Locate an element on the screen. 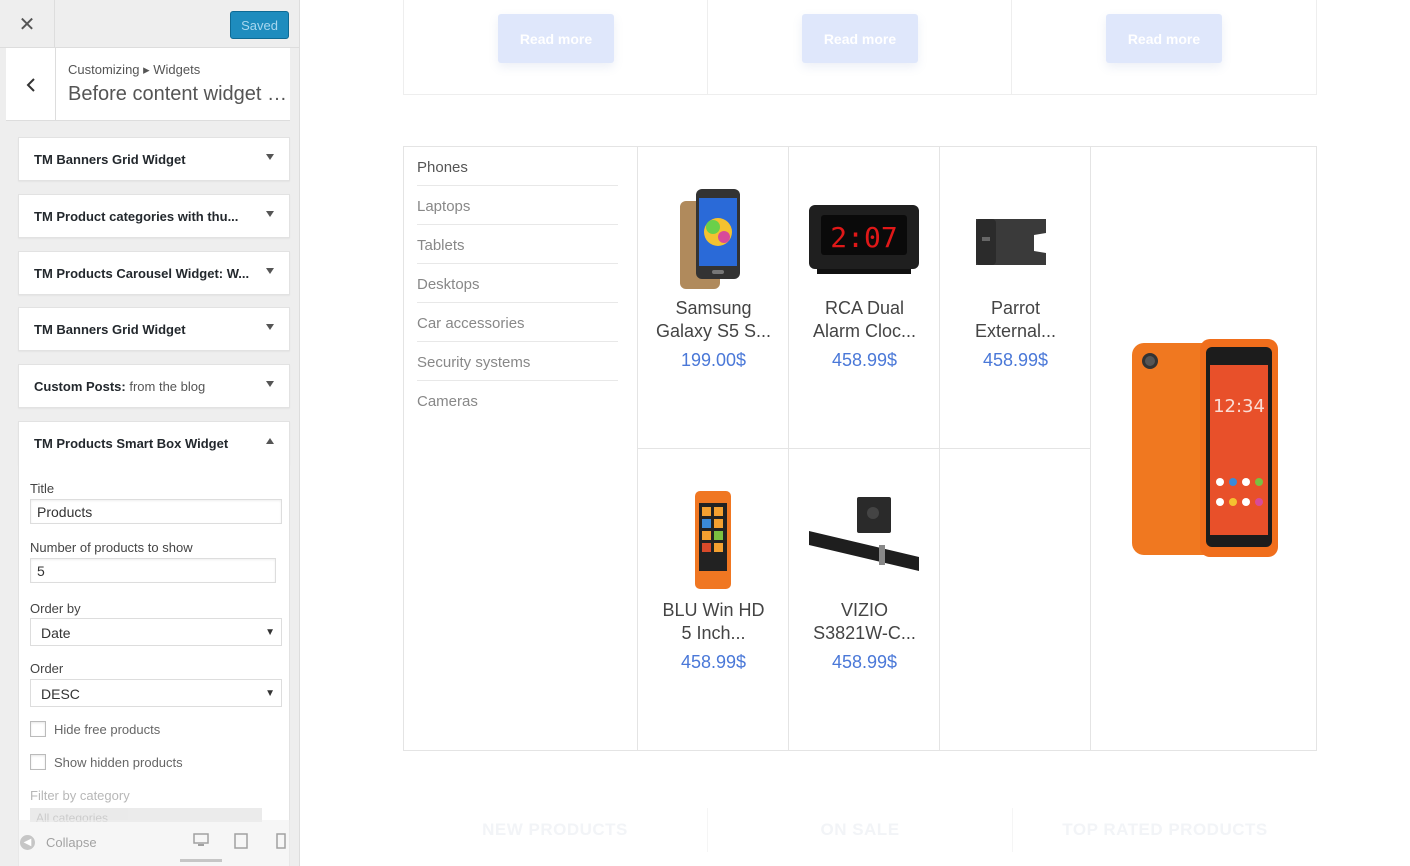 This screenshot has height=866, width=1410. category-item: Desktops is located at coordinates (517, 283).